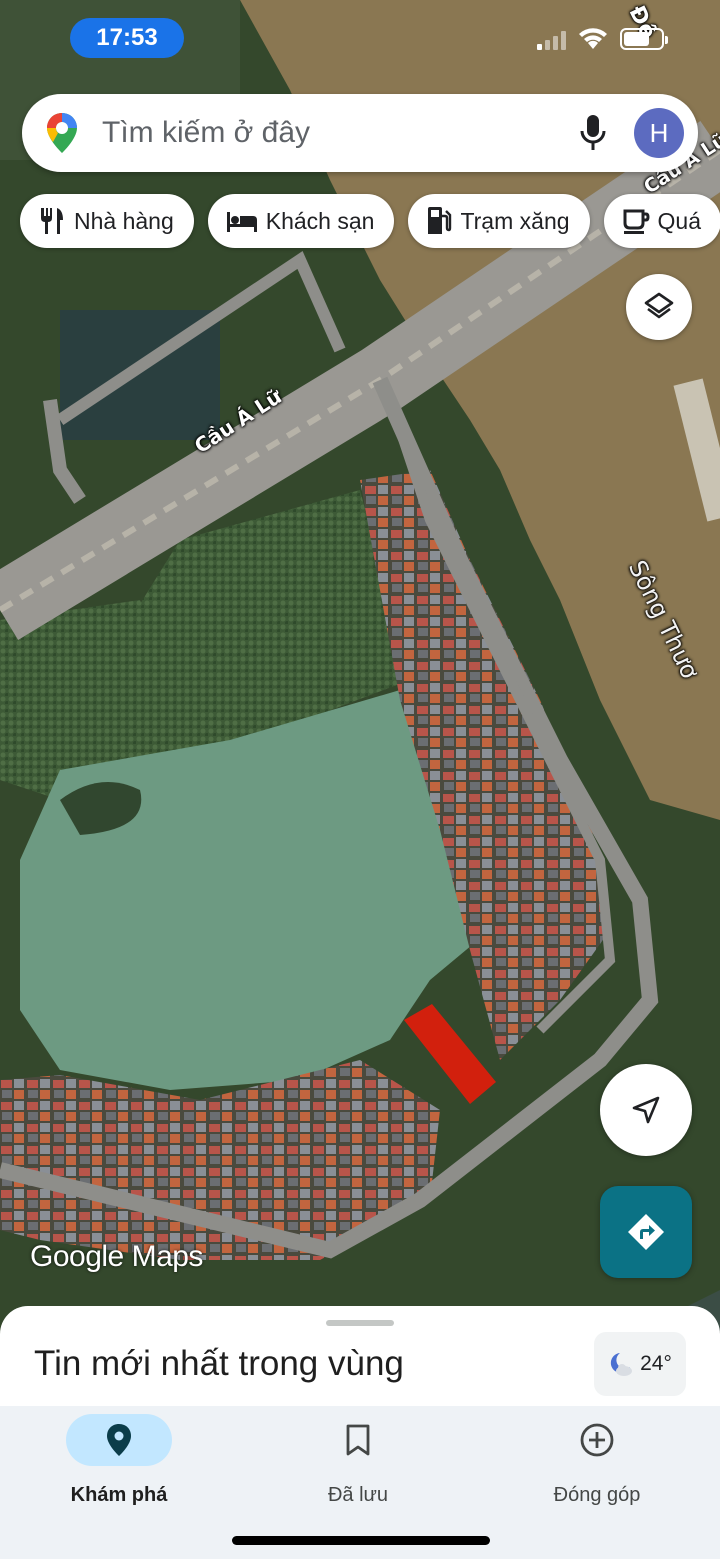  I want to click on chip-cafes: Quá, so click(661, 221).